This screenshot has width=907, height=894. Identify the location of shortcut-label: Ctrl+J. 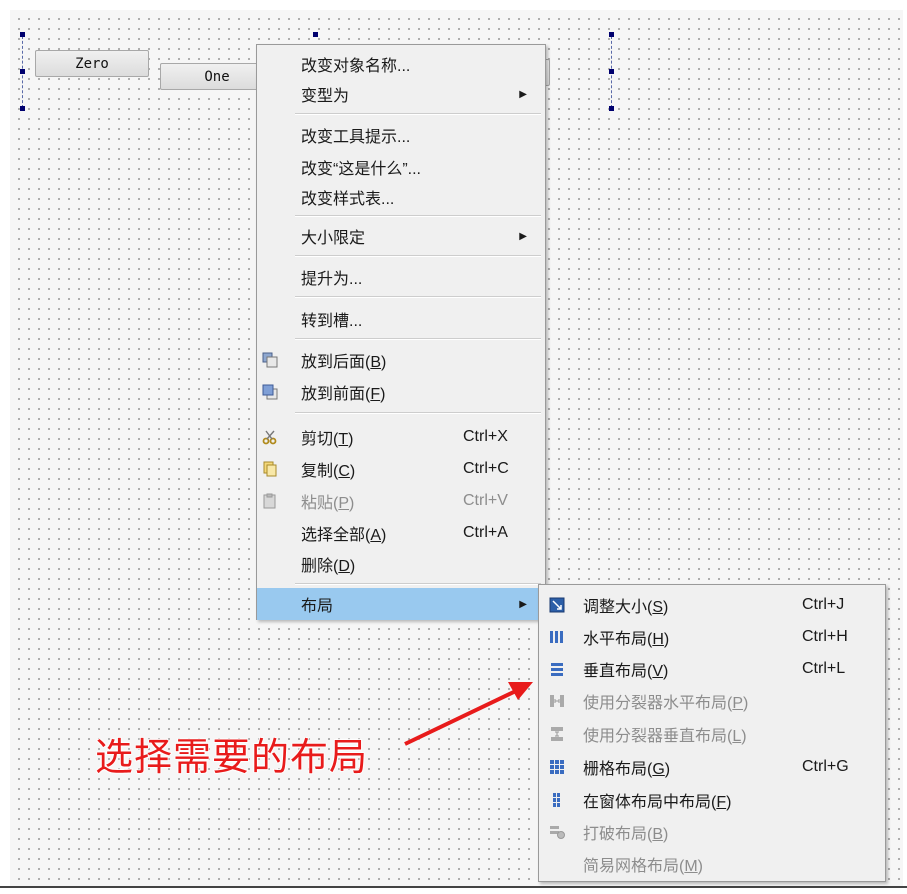
(823, 604).